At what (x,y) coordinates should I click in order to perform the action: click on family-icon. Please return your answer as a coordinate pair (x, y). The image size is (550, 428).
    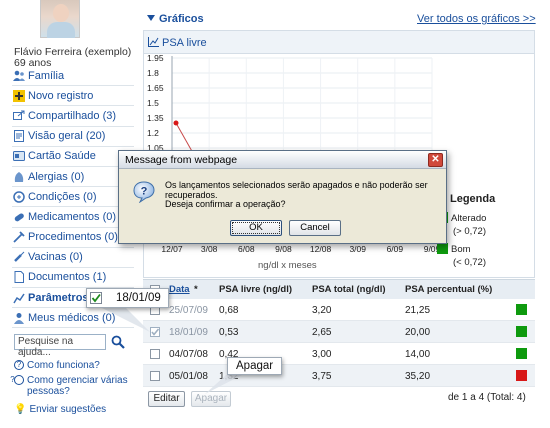
    Looking at the image, I should click on (18, 76).